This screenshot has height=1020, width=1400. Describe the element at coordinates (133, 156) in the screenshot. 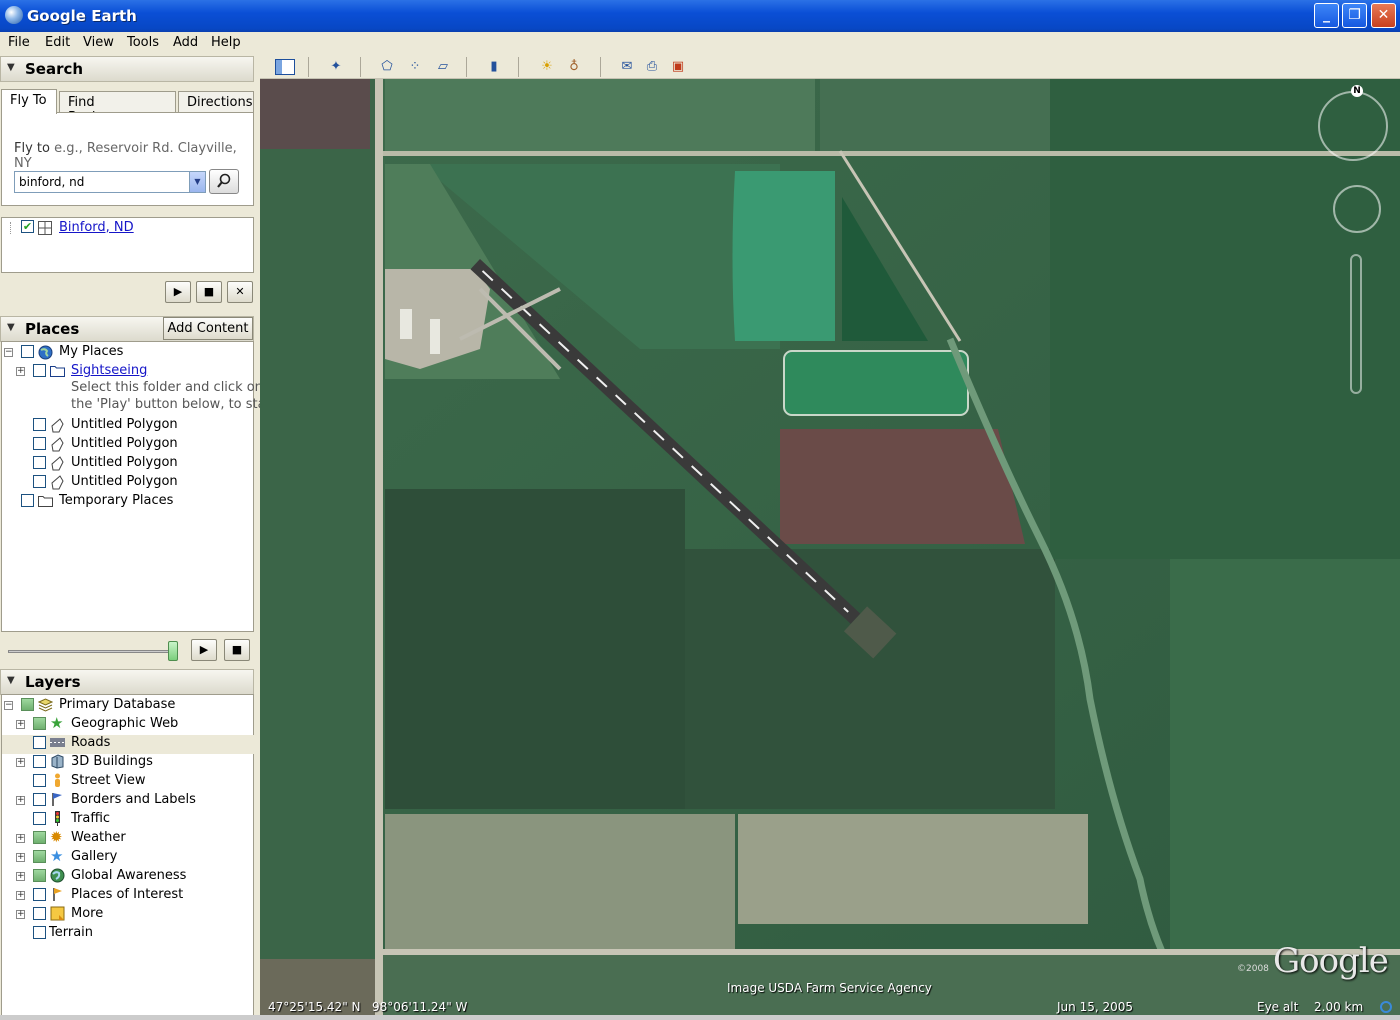

I see `fly-to-label: Fly to e.g., Reservoir Rd. Clayville, NY` at that location.